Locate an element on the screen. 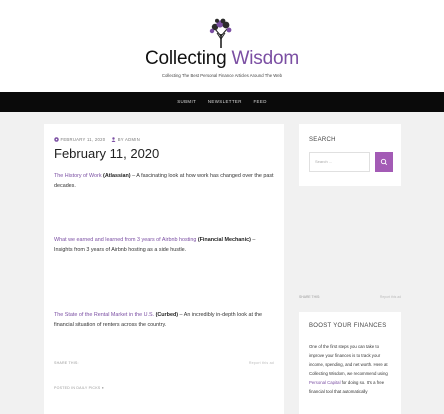  site-title: Collecting Wisdom is located at coordinates (222, 59).